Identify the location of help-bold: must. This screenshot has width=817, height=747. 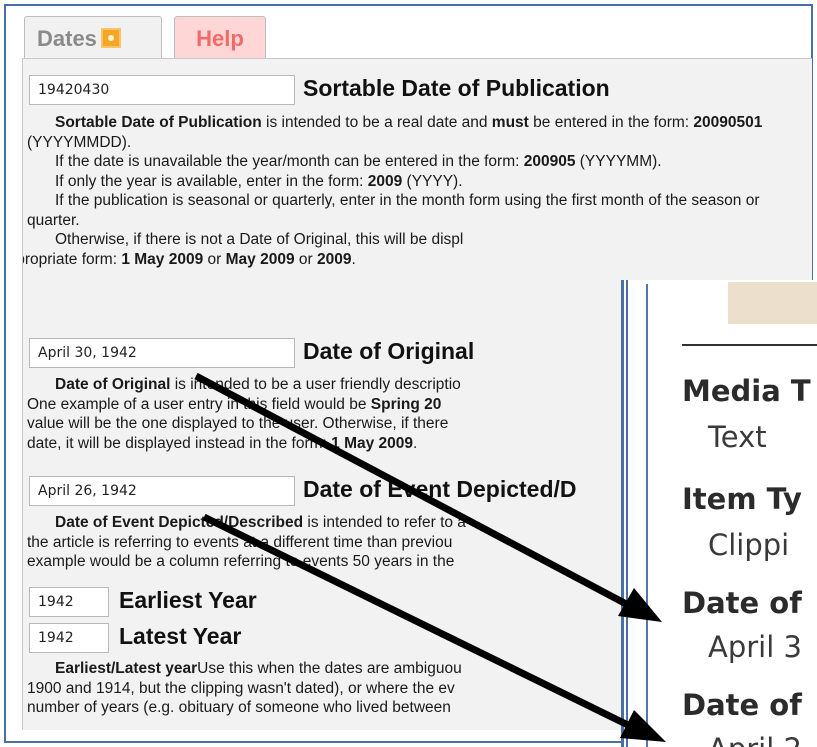
(510, 122).